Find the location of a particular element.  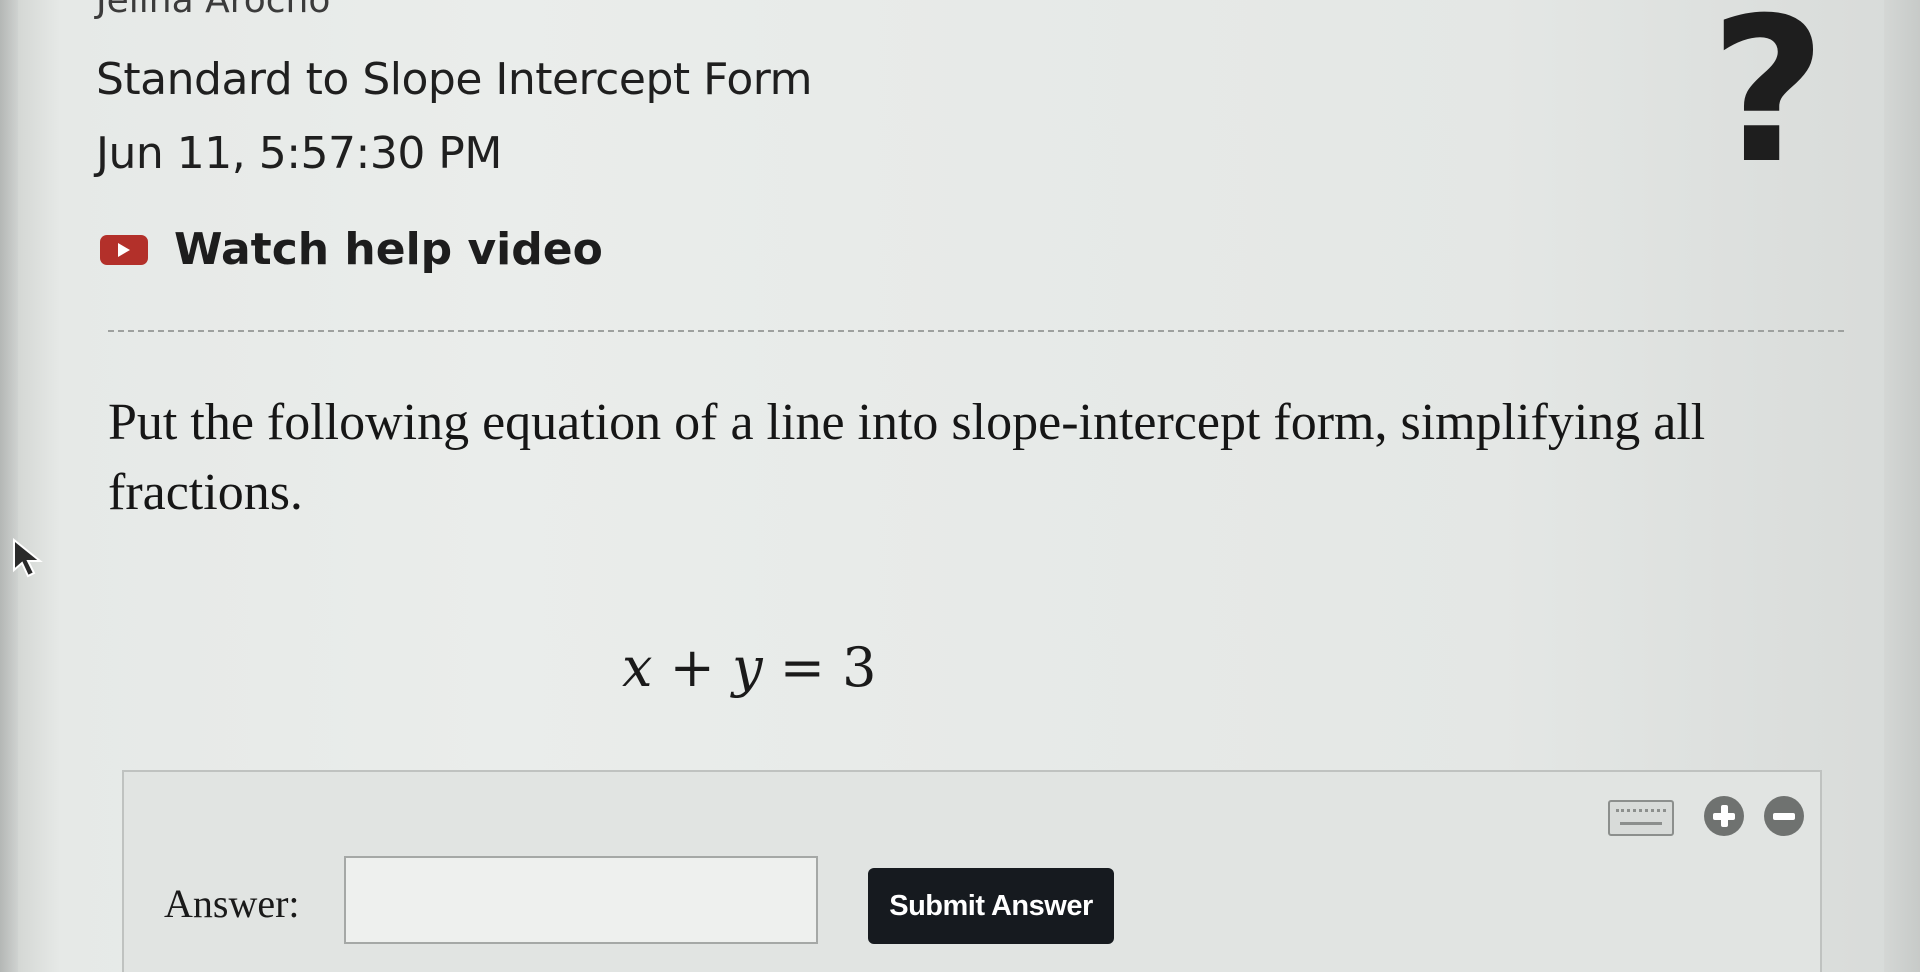

equation-equals: = is located at coordinates (802, 667).